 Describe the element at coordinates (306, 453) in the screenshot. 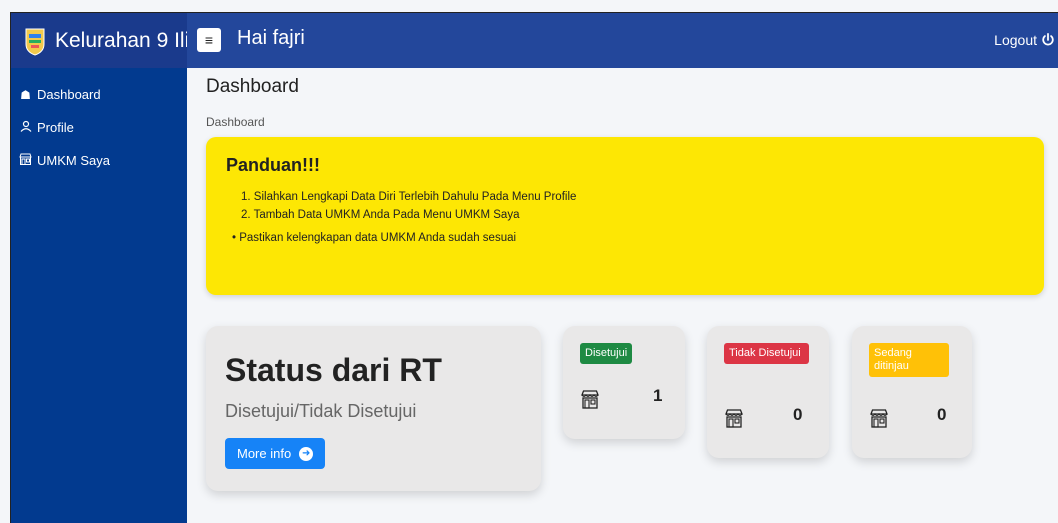

I see `arrow-right-circle-icon: ➜` at that location.